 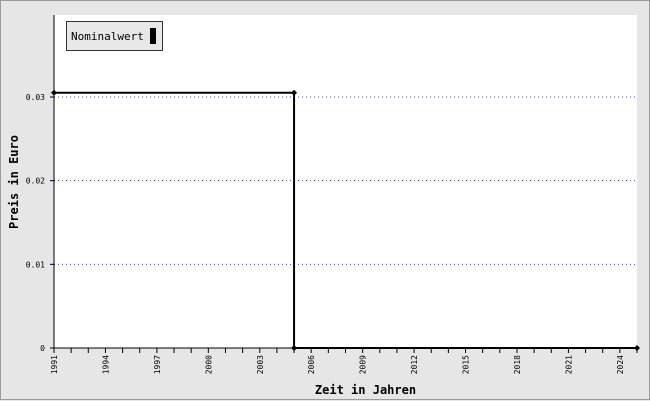 I want to click on x-tick-label: 2000, so click(x=208, y=364).